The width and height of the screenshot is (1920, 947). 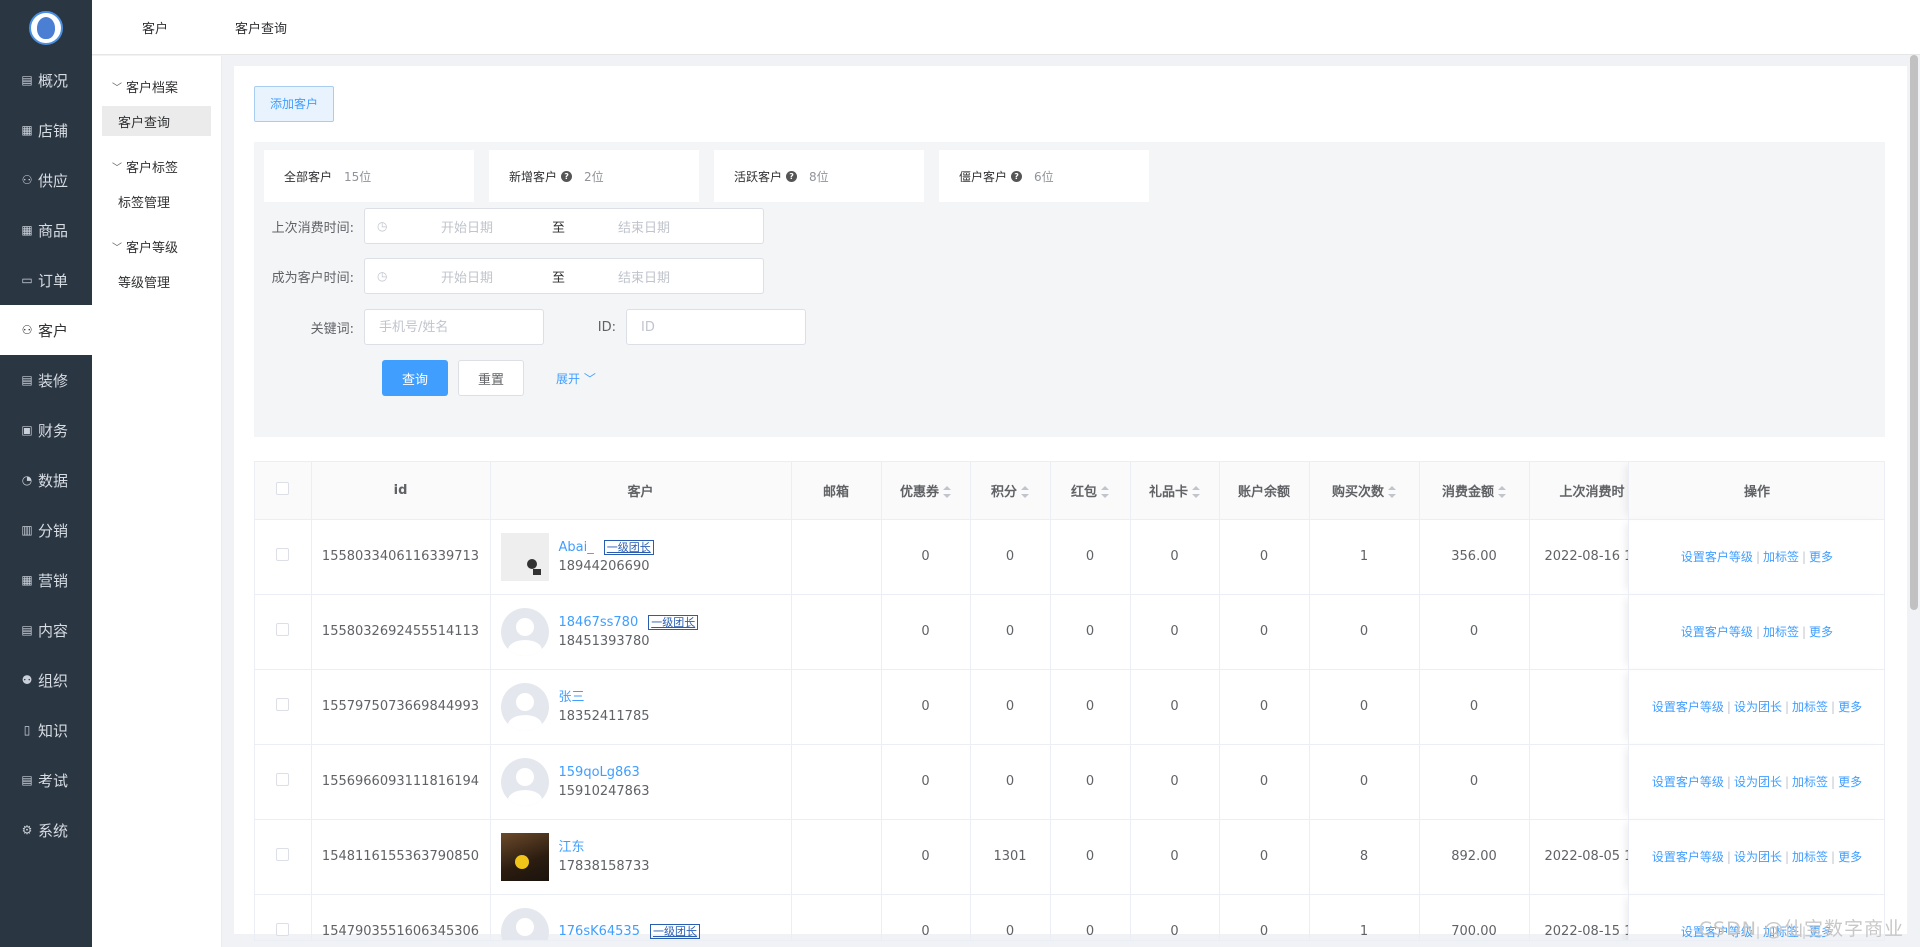 What do you see at coordinates (294, 104) in the screenshot?
I see `add-customer-button: 添加客户` at bounding box center [294, 104].